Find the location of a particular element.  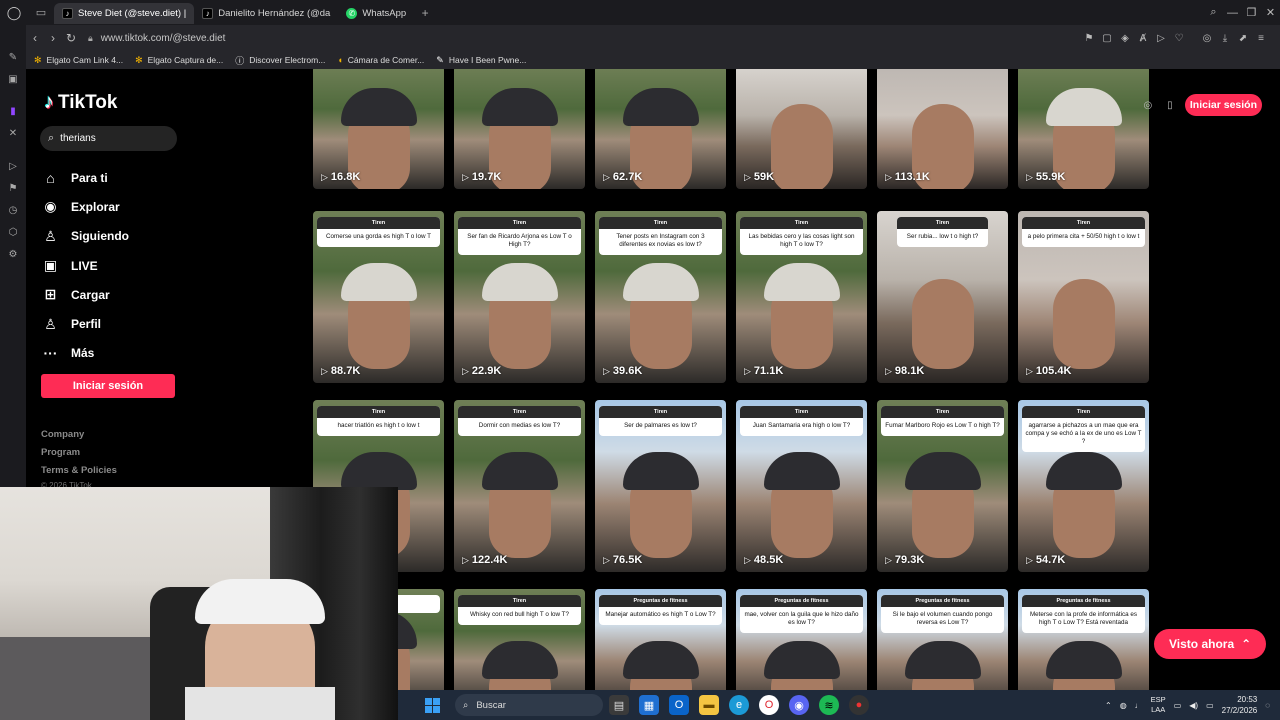

file-explorer-icon: ▬ is located at coordinates (709, 705).